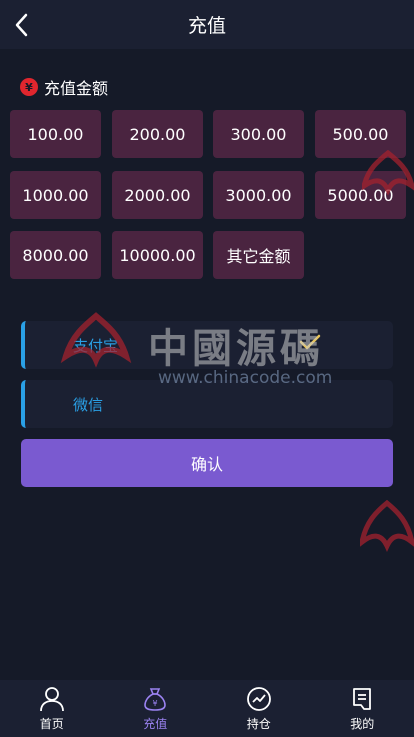 The width and height of the screenshot is (414, 737). Describe the element at coordinates (76, 88) in the screenshot. I see `section-label: 充值金额` at that location.